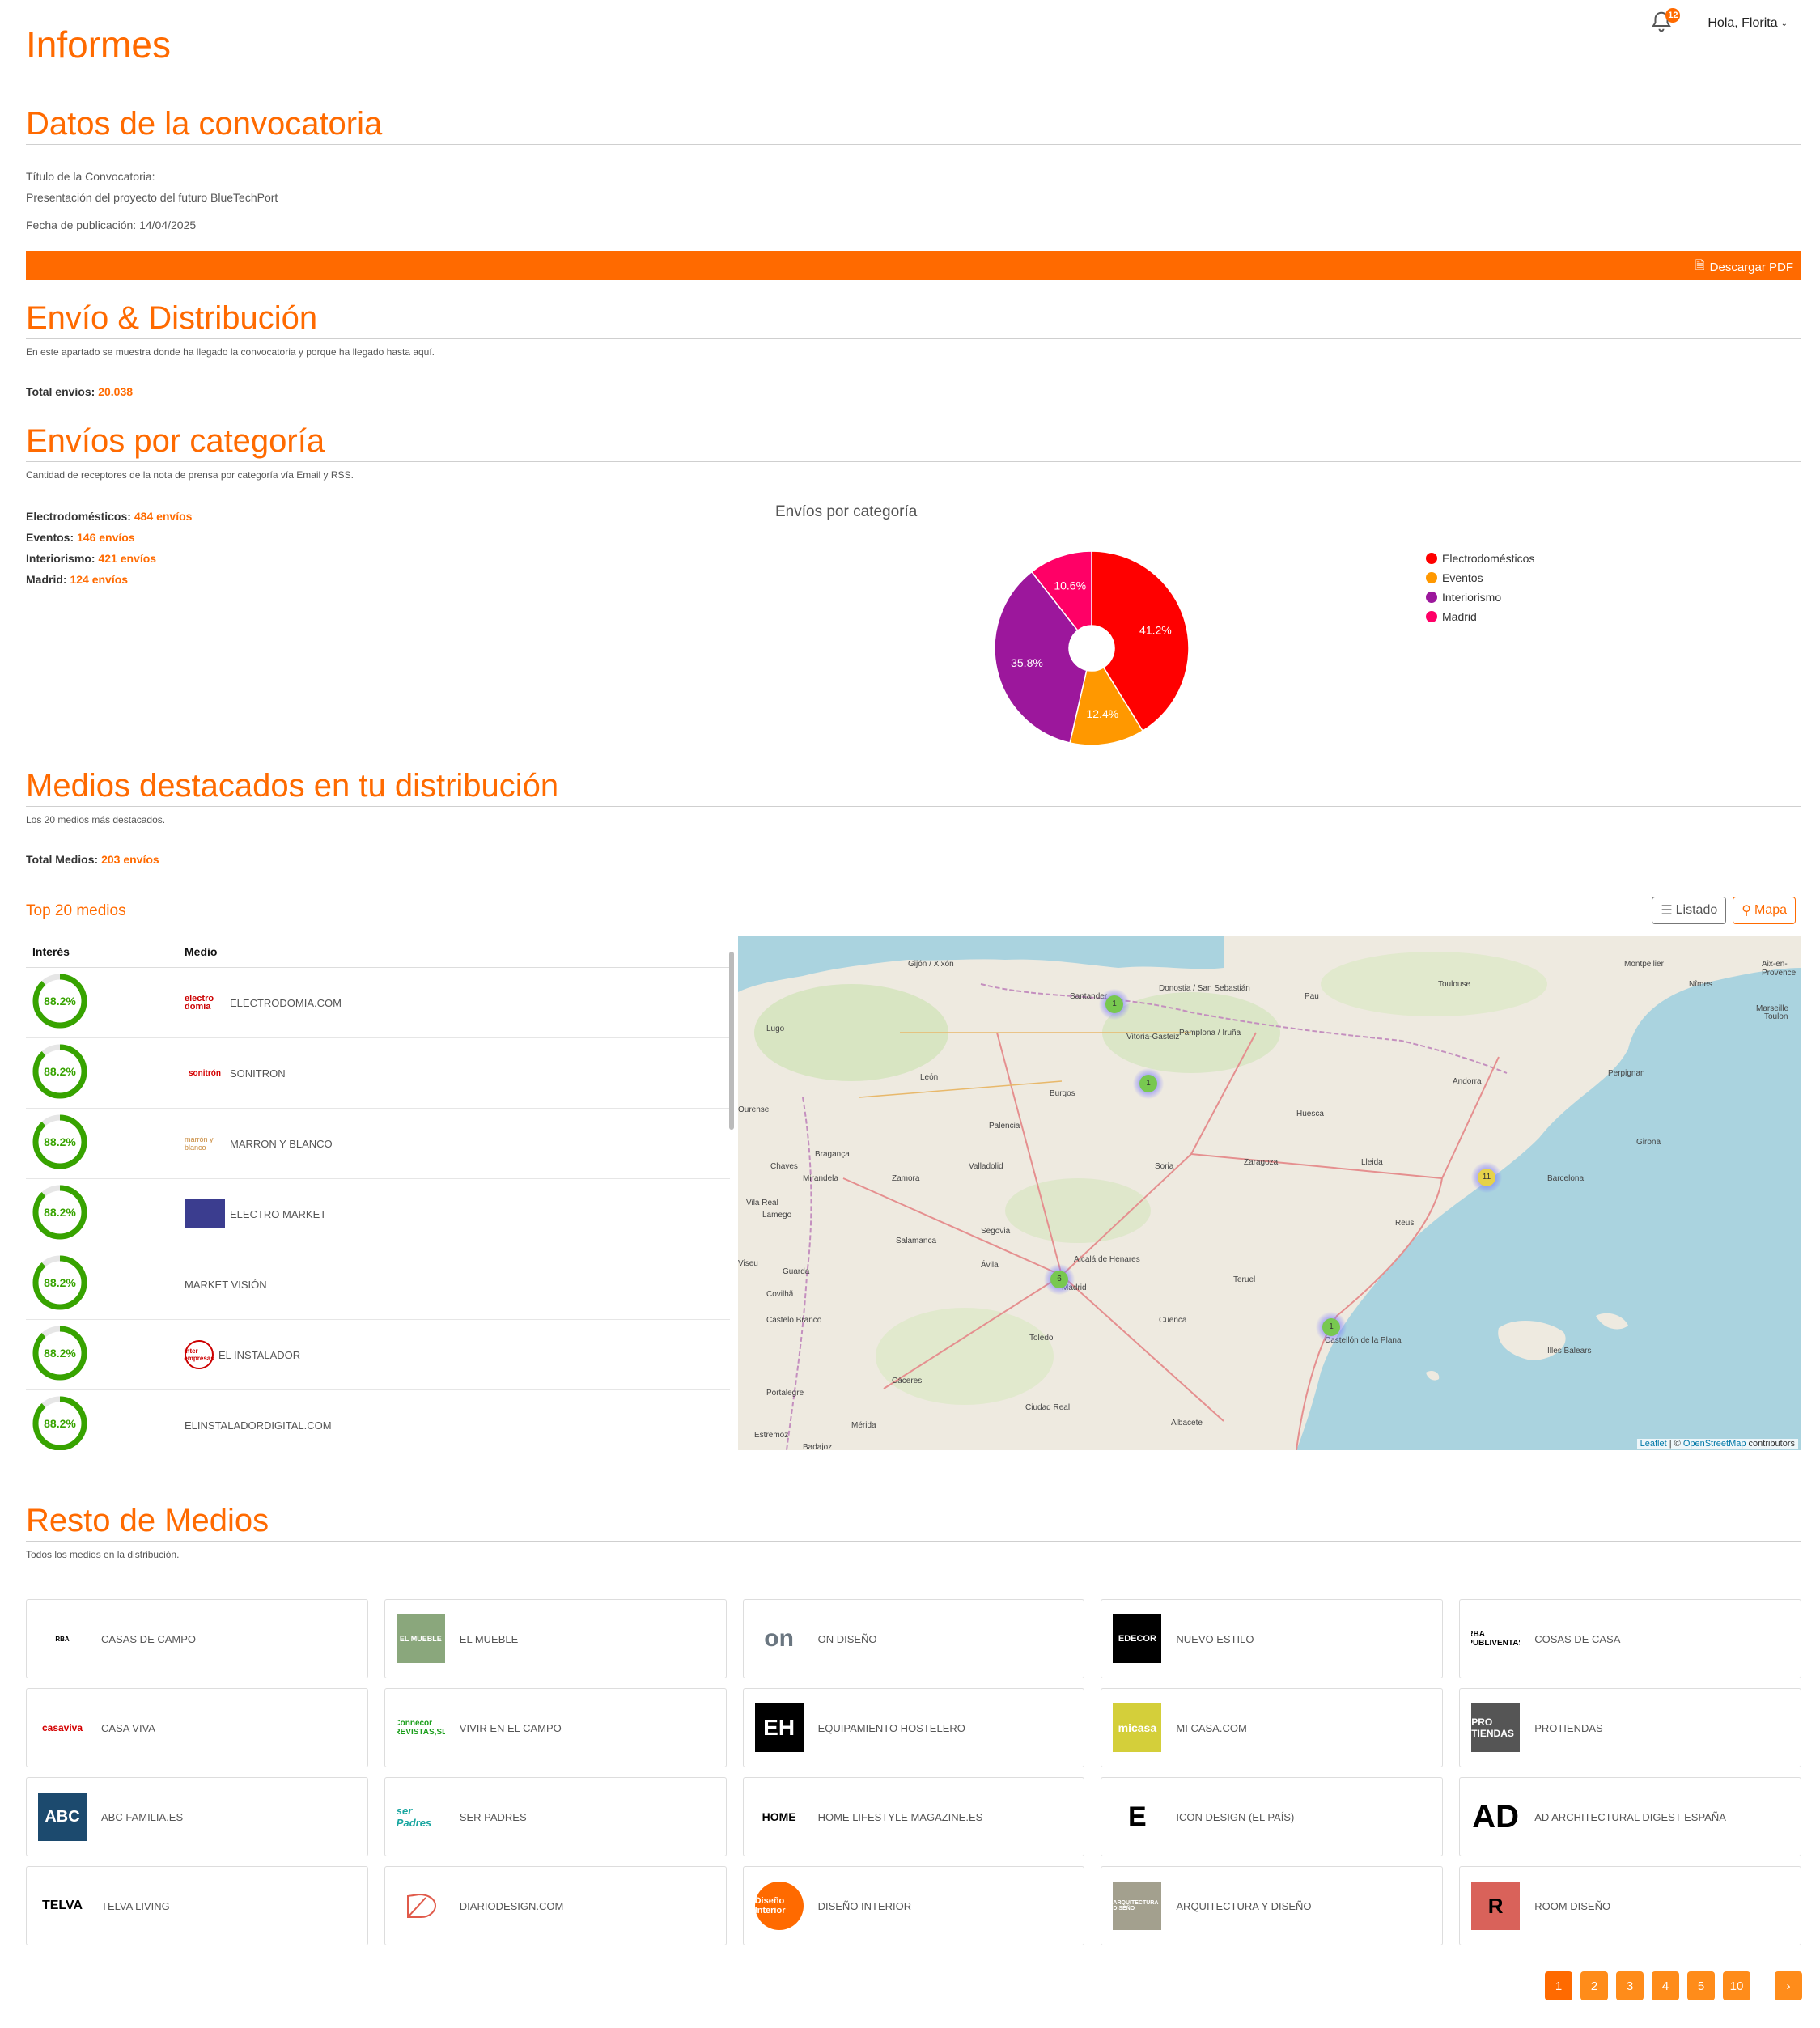 The height and width of the screenshot is (2028, 1820). I want to click on media-card: EL MUEBLE EL MUEBLE, so click(555, 1638).